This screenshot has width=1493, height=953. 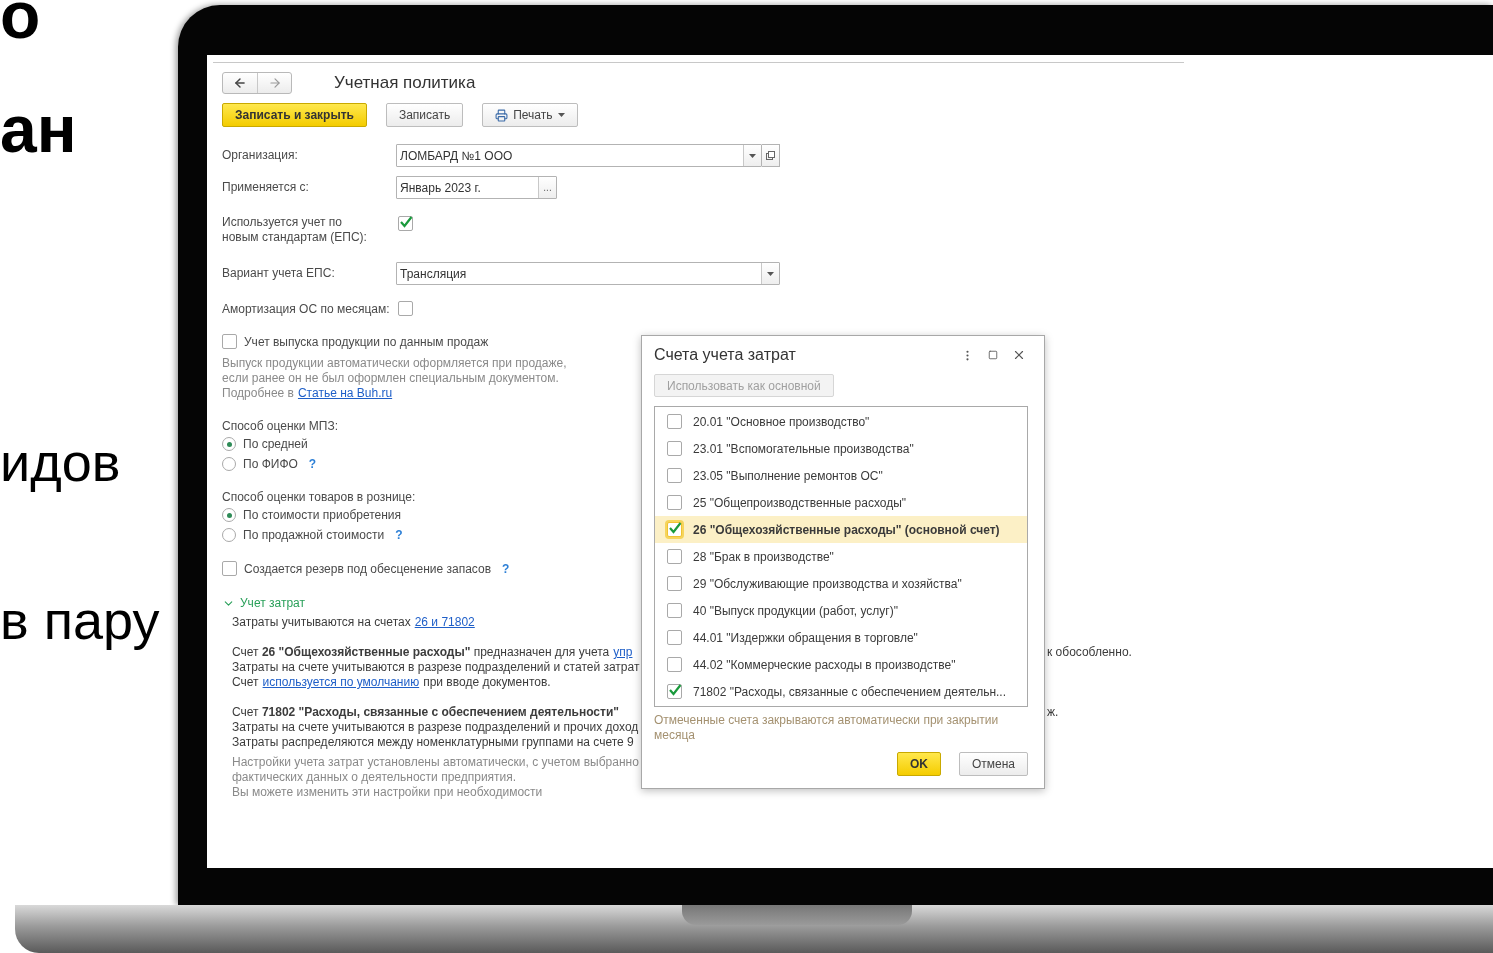 What do you see at coordinates (295, 230) in the screenshot?
I see `field-label: Используется учет по новым стандартам (ЕПС):` at bounding box center [295, 230].